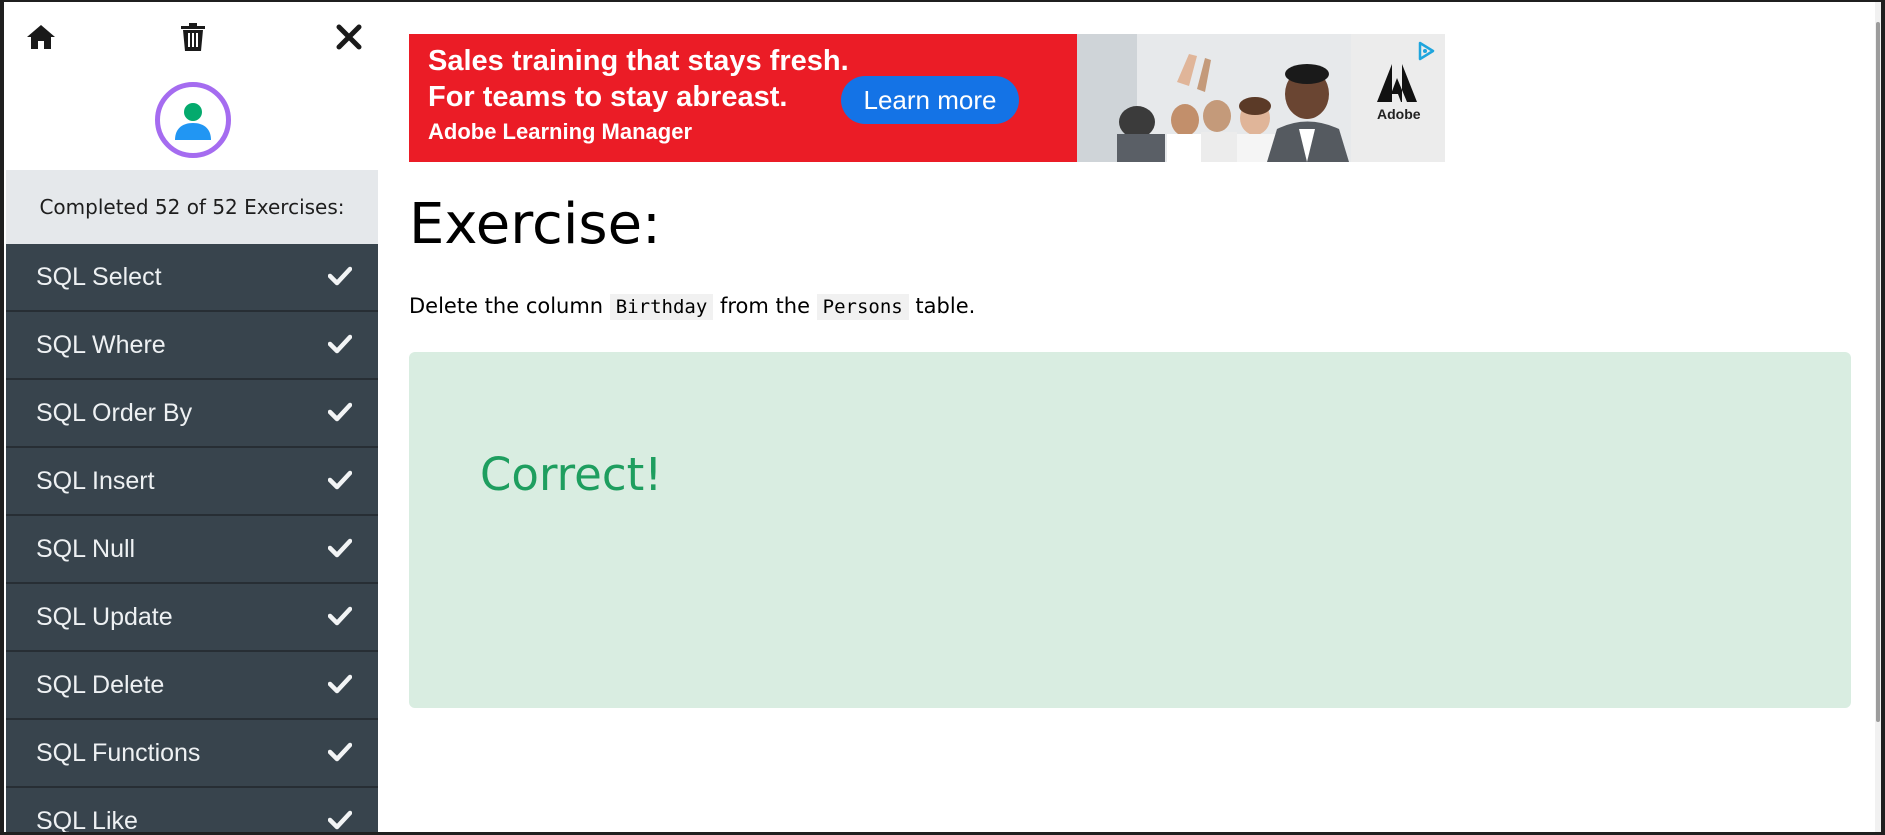 Image resolution: width=1885 pixels, height=835 pixels. What do you see at coordinates (661, 307) in the screenshot?
I see `column-name-code: Birthday` at bounding box center [661, 307].